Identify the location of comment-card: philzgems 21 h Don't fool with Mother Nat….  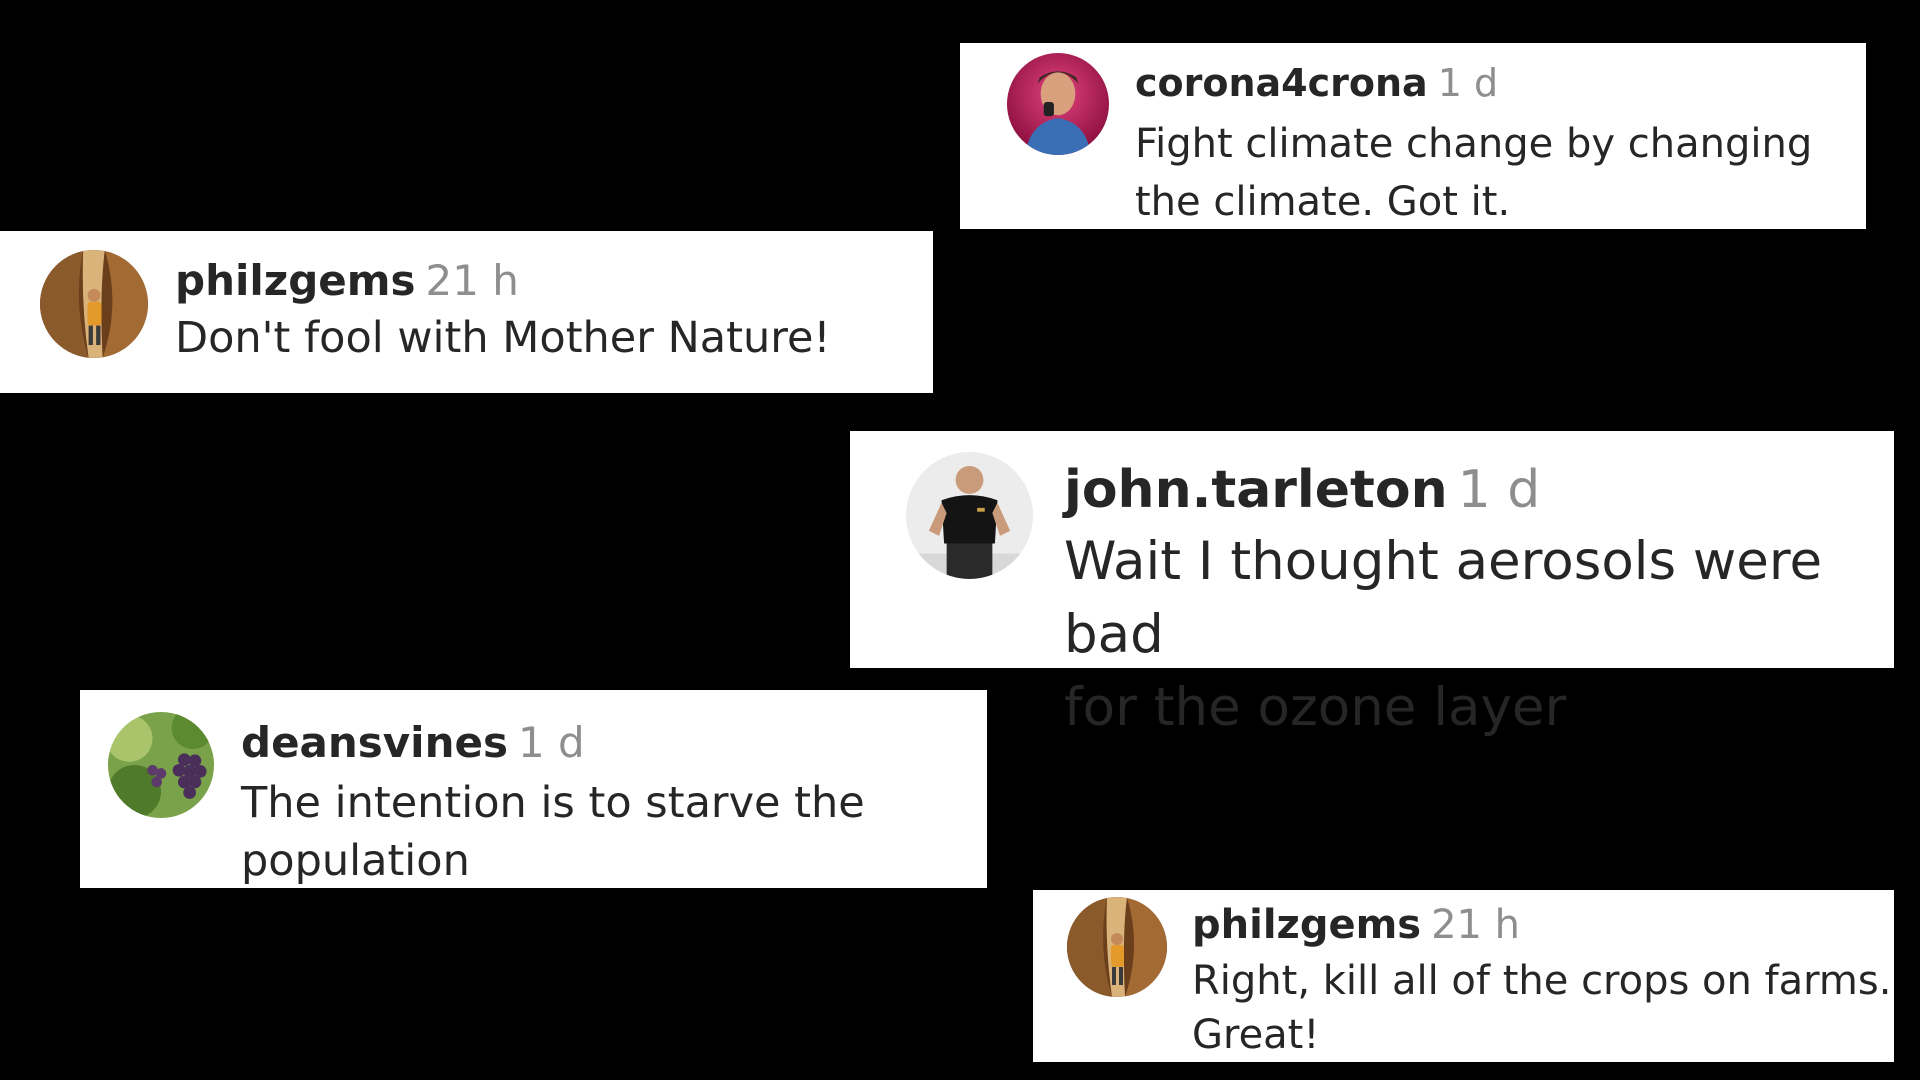
(466, 312).